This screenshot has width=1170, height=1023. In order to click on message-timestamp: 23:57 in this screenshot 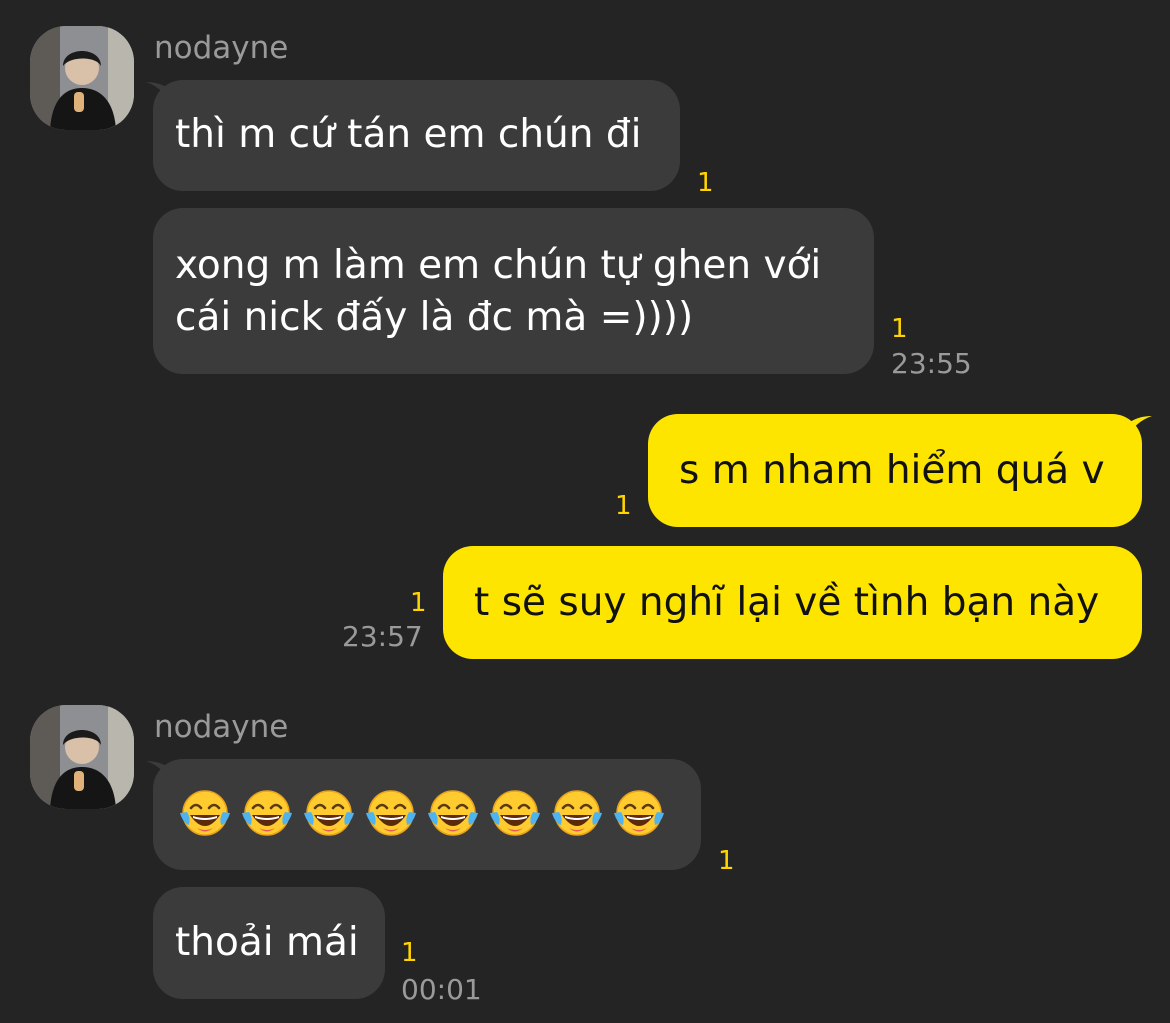, I will do `click(382, 636)`.